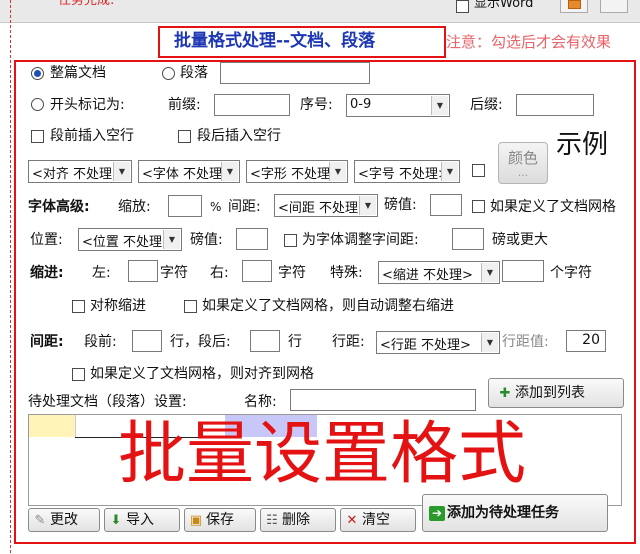 The height and width of the screenshot is (554, 640). I want to click on example-label: 示例, so click(582, 145).